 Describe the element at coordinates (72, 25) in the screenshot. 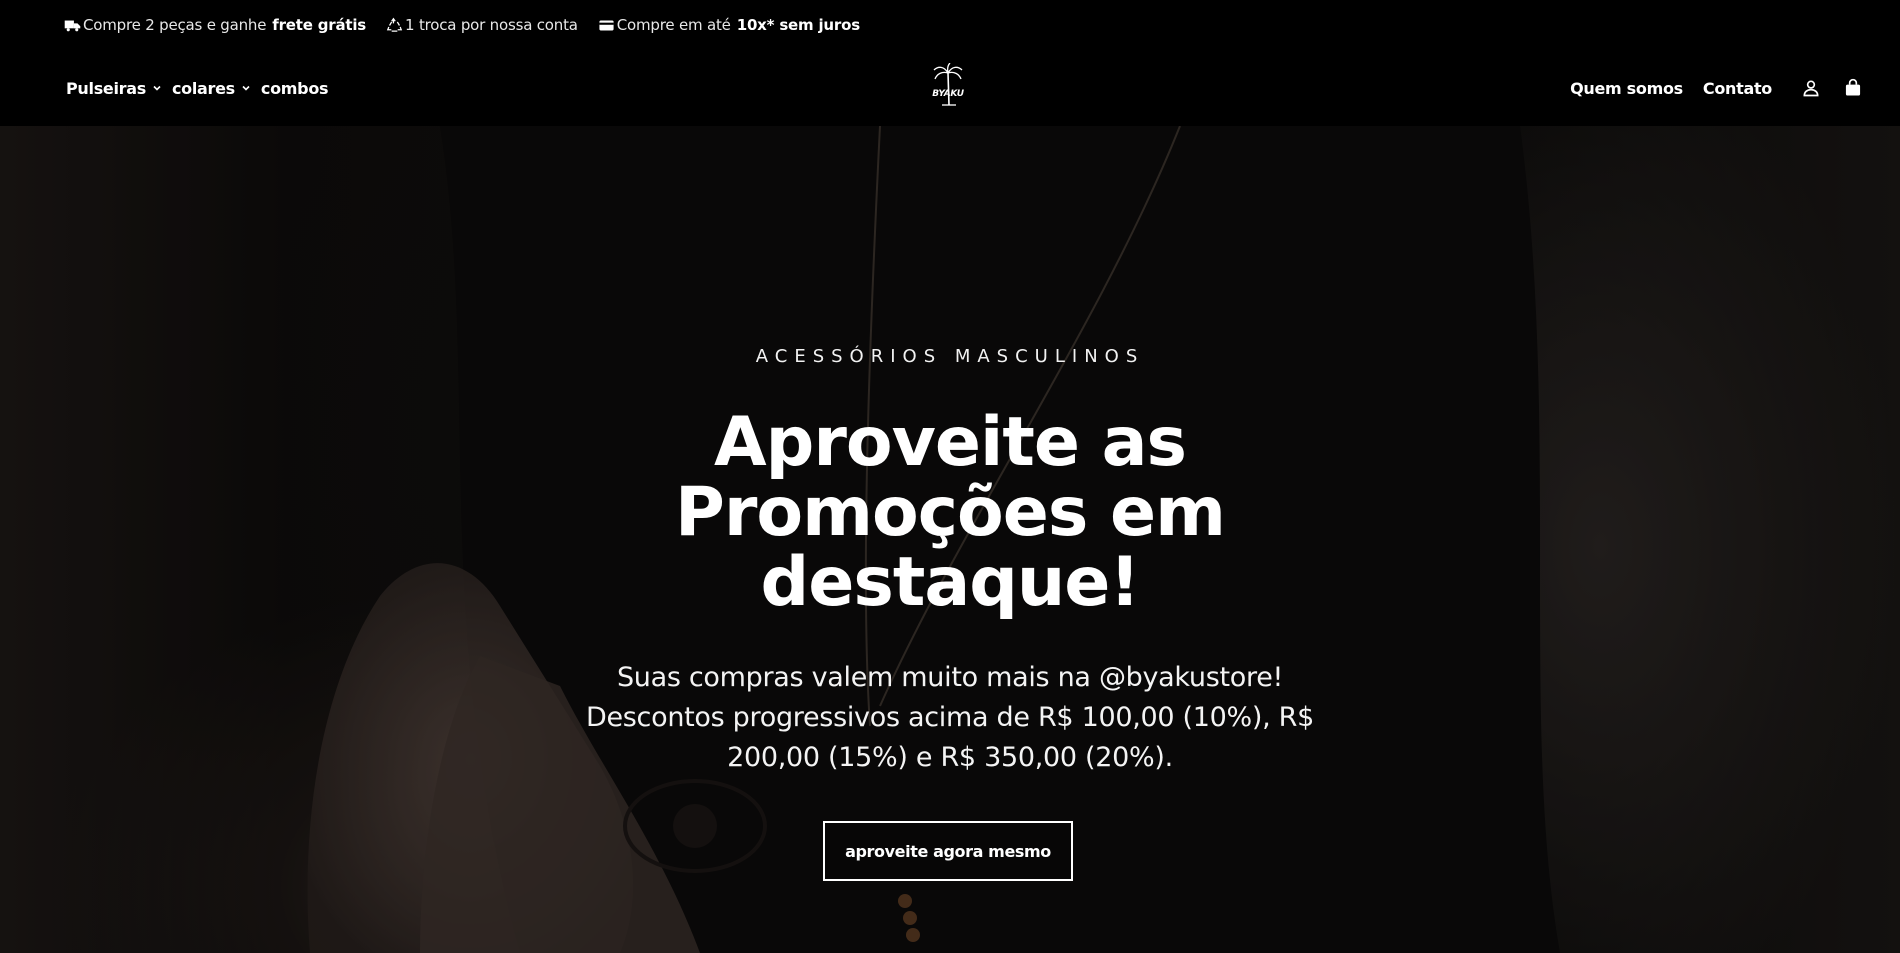

I see `truck-icon` at that location.